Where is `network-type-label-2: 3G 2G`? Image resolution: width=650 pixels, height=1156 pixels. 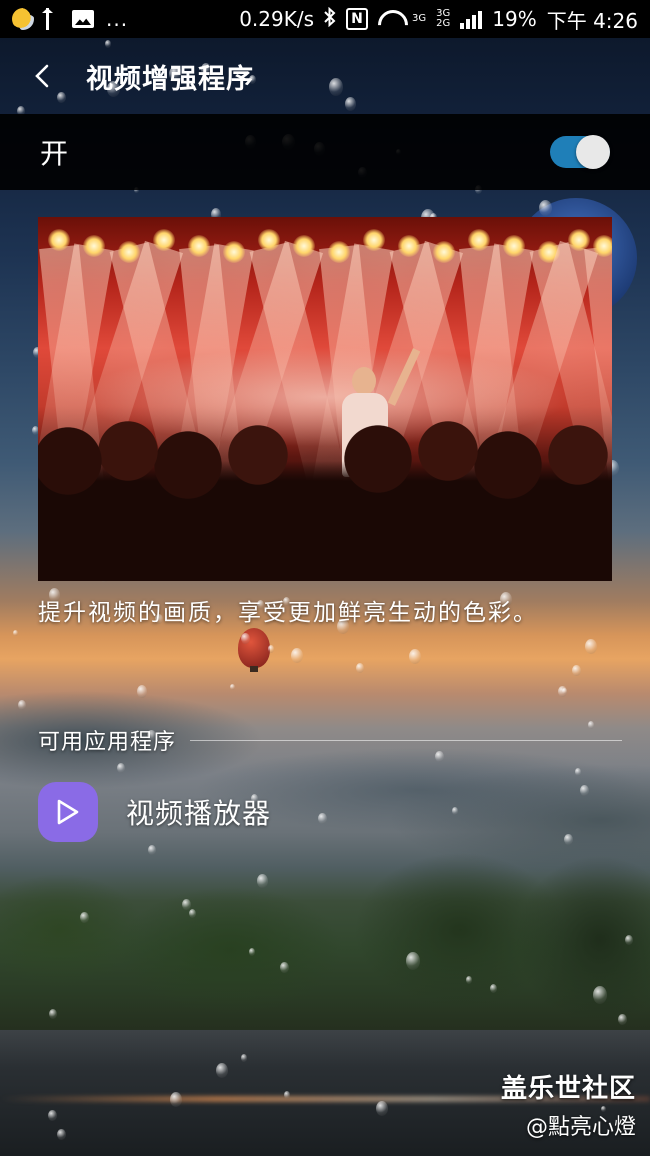
network-type-label-2: 3G 2G is located at coordinates (443, 19).